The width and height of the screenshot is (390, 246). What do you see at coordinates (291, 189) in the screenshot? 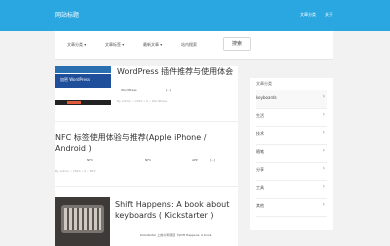
I see `sidebar-item-6: 工具 ›` at bounding box center [291, 189].